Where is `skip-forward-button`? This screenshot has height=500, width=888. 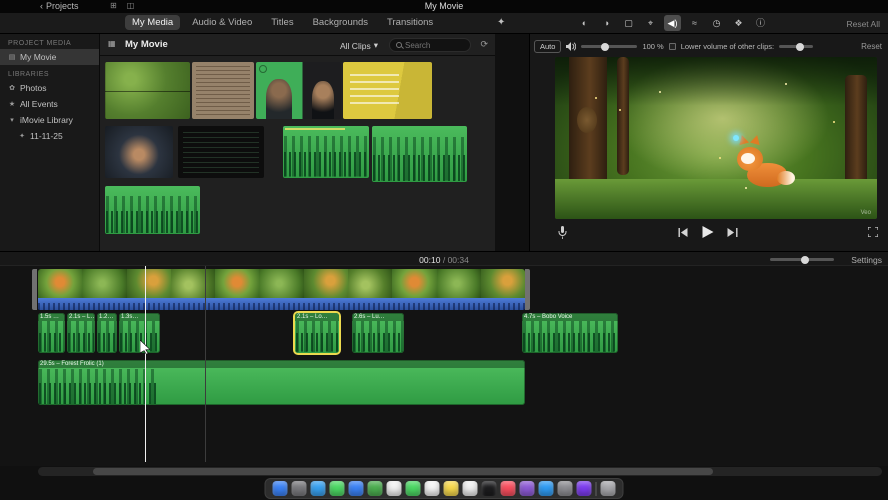
skip-forward-button is located at coordinates (733, 232).